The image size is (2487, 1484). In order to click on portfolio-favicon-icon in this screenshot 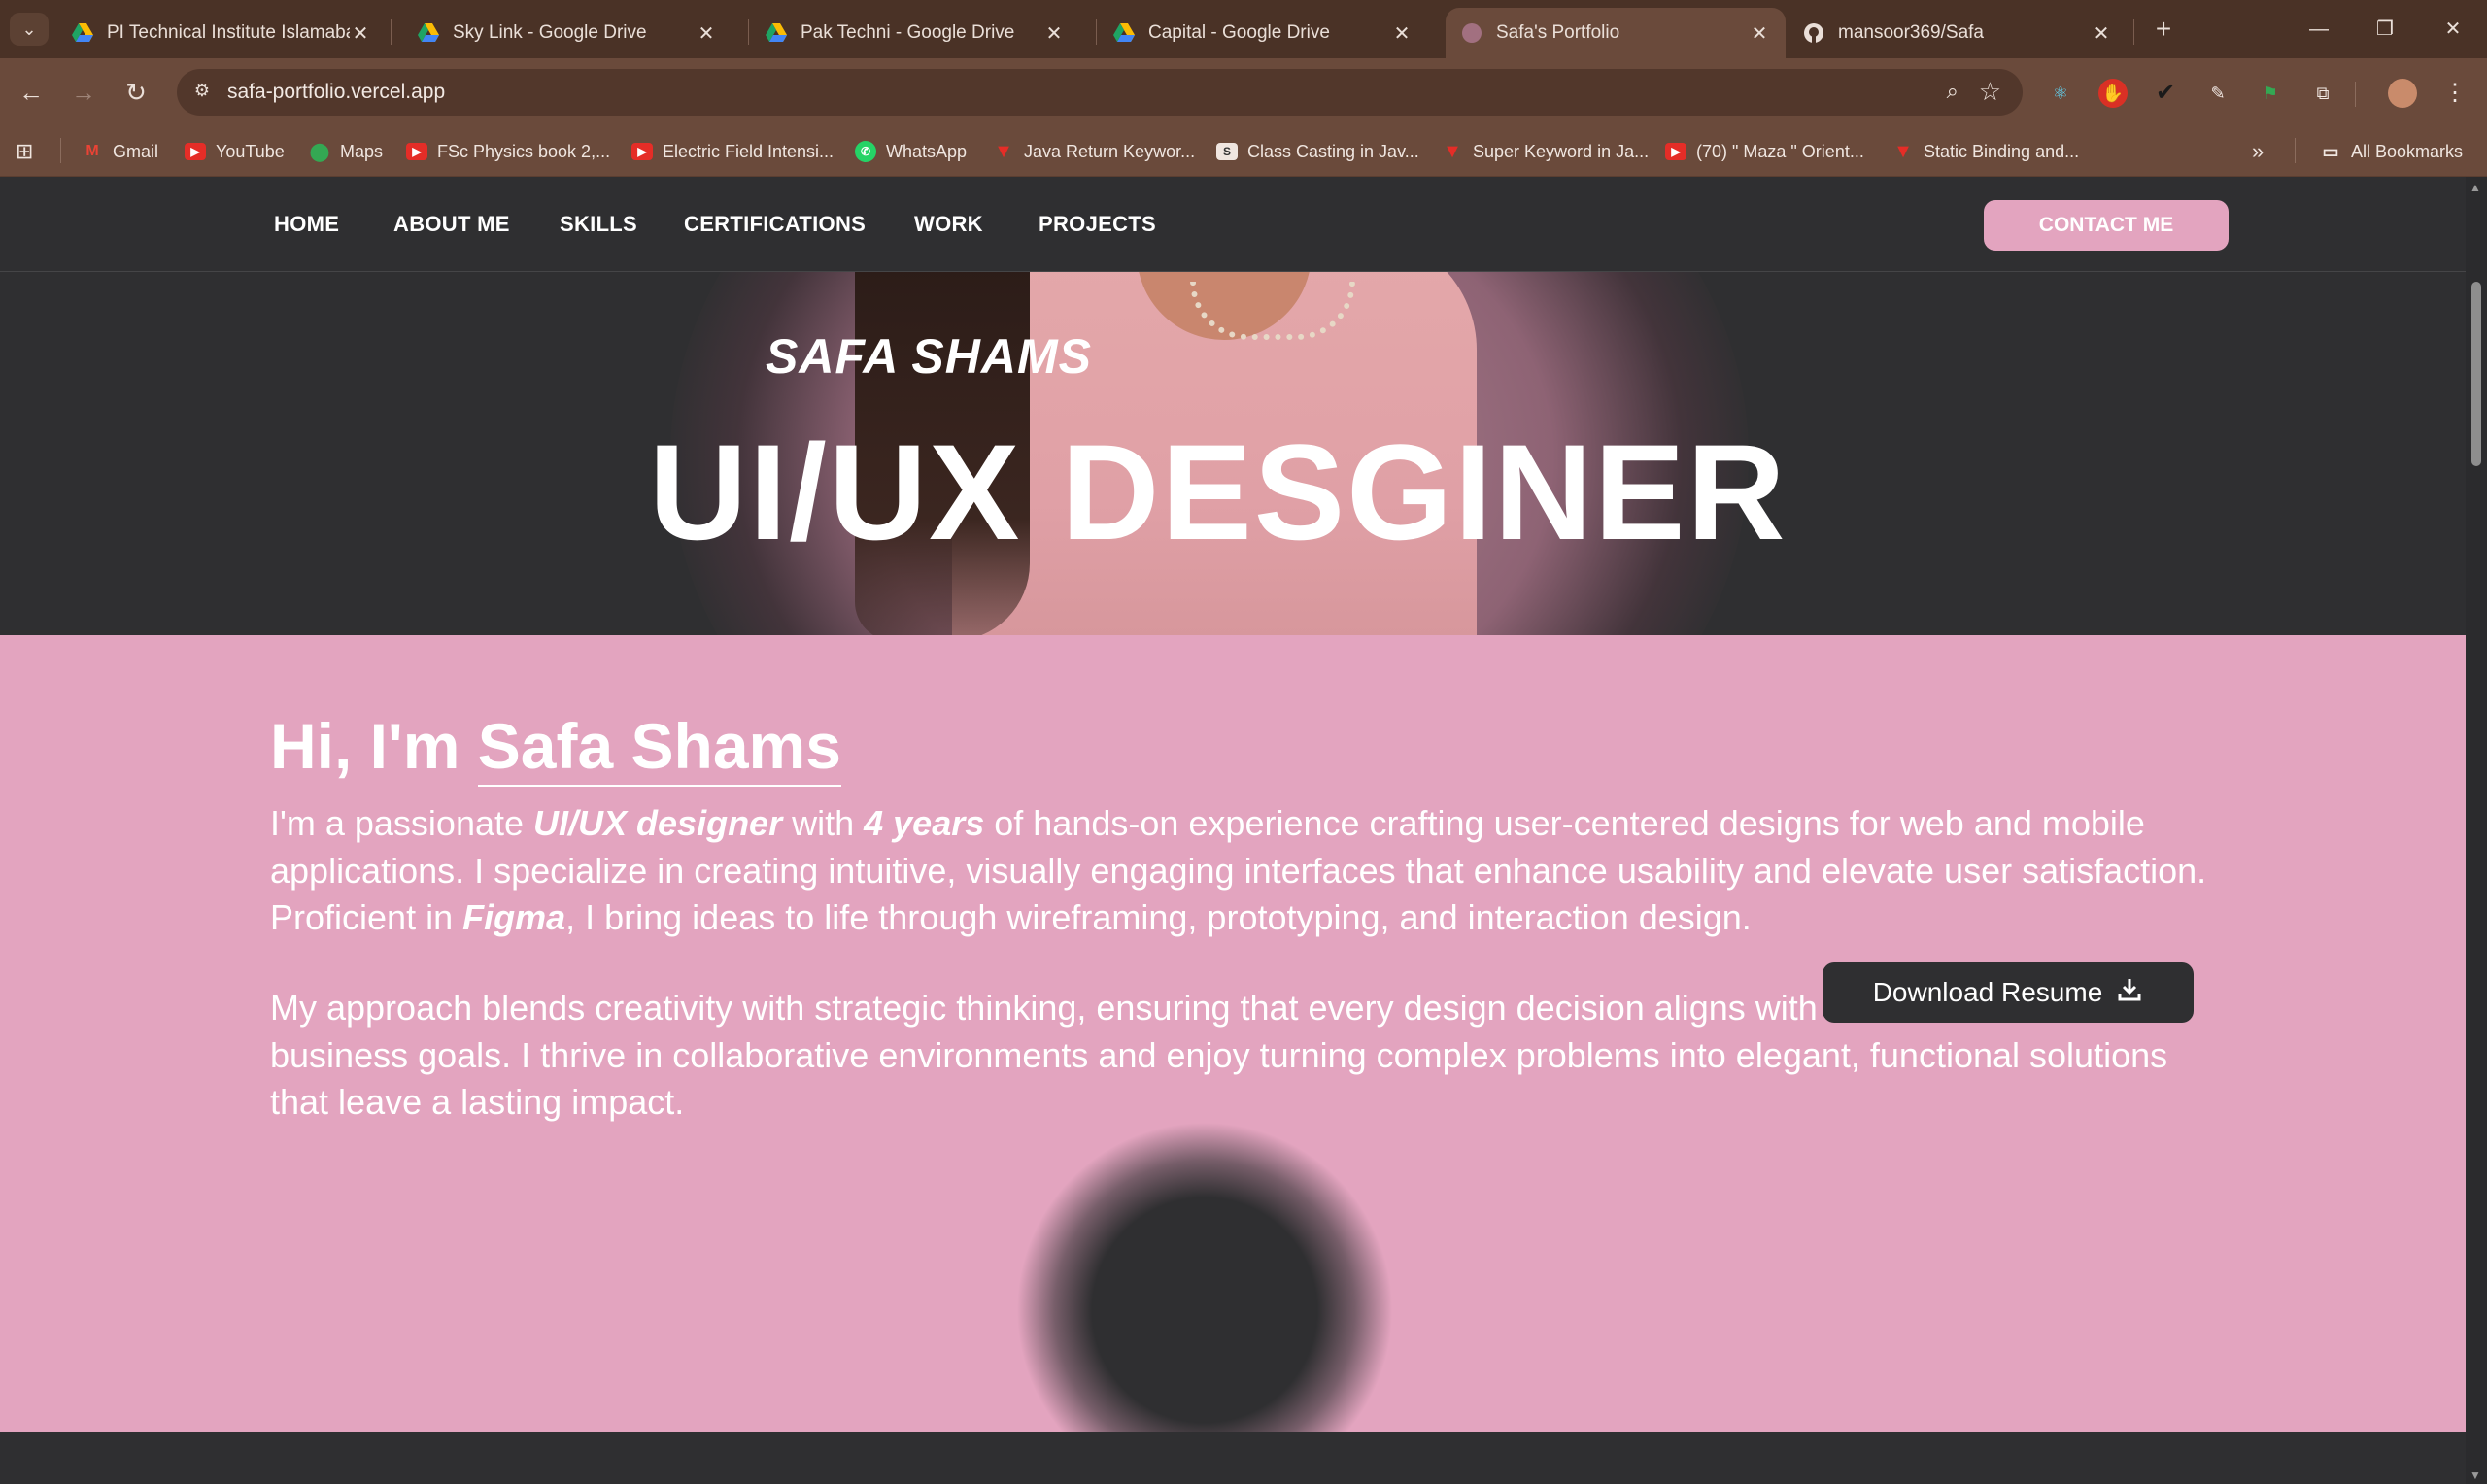, I will do `click(1471, 33)`.